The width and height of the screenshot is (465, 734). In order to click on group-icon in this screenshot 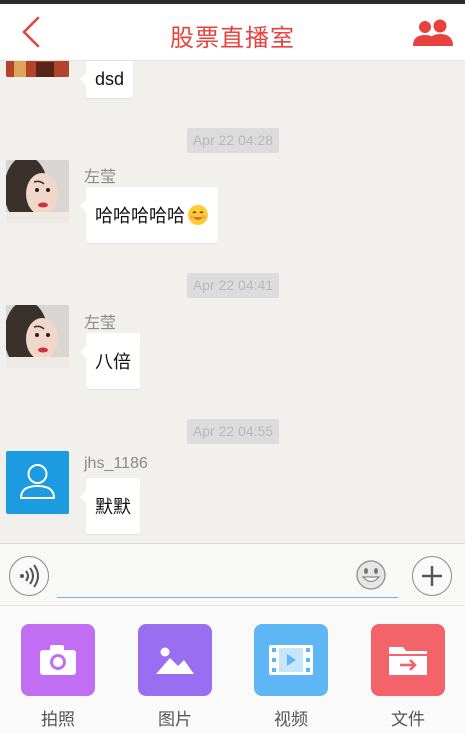, I will do `click(433, 32)`.